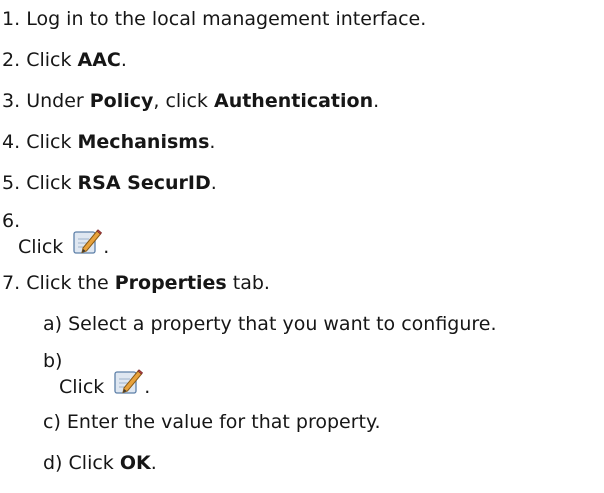  Describe the element at coordinates (170, 283) in the screenshot. I see `ui-label-properties: Properties` at that location.